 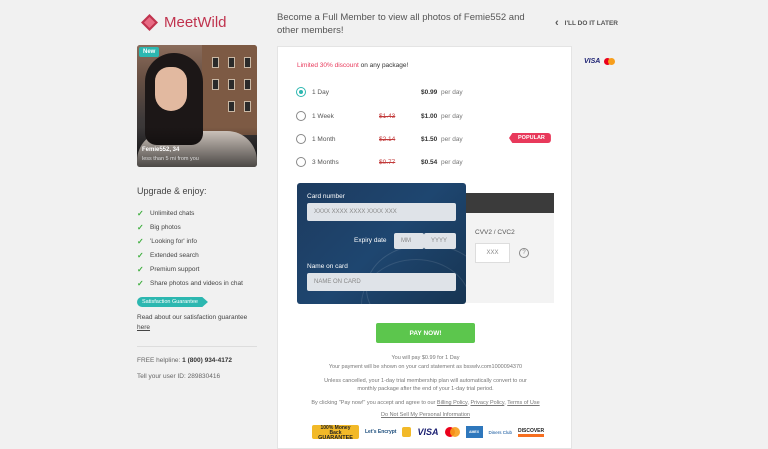 I want to click on name-label: Name on card, so click(x=327, y=266).